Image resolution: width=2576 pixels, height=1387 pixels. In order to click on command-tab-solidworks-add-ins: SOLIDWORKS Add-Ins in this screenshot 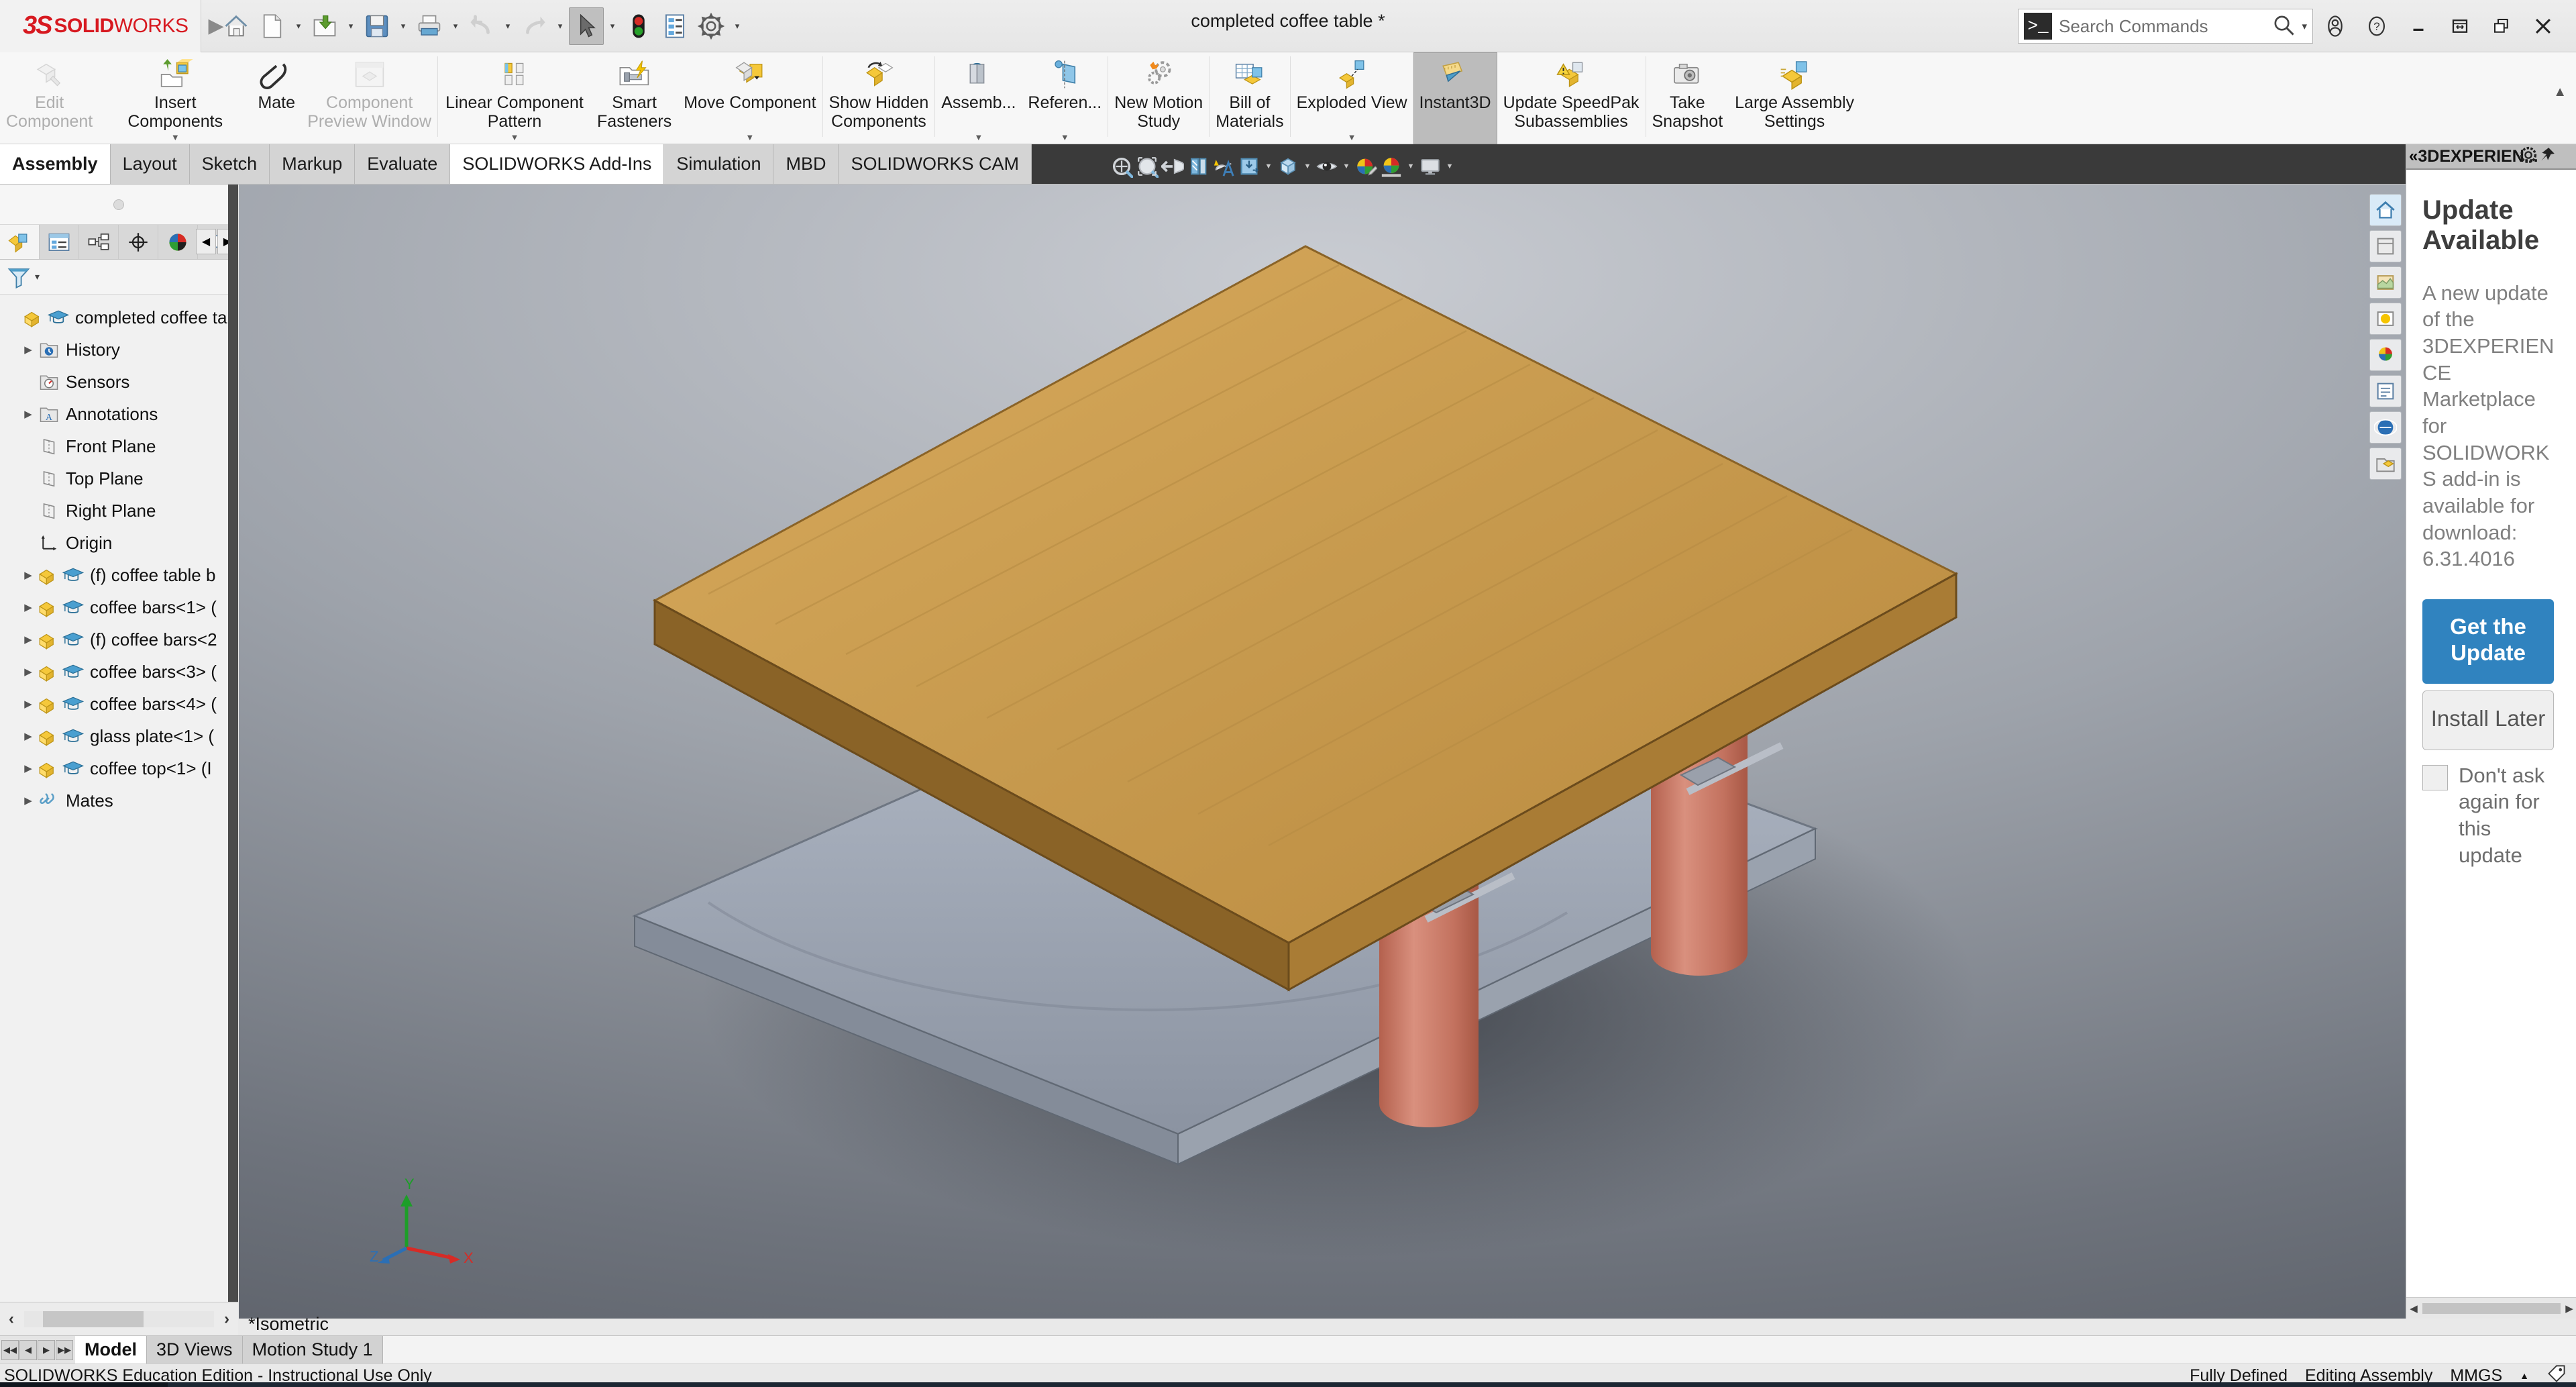, I will do `click(557, 164)`.